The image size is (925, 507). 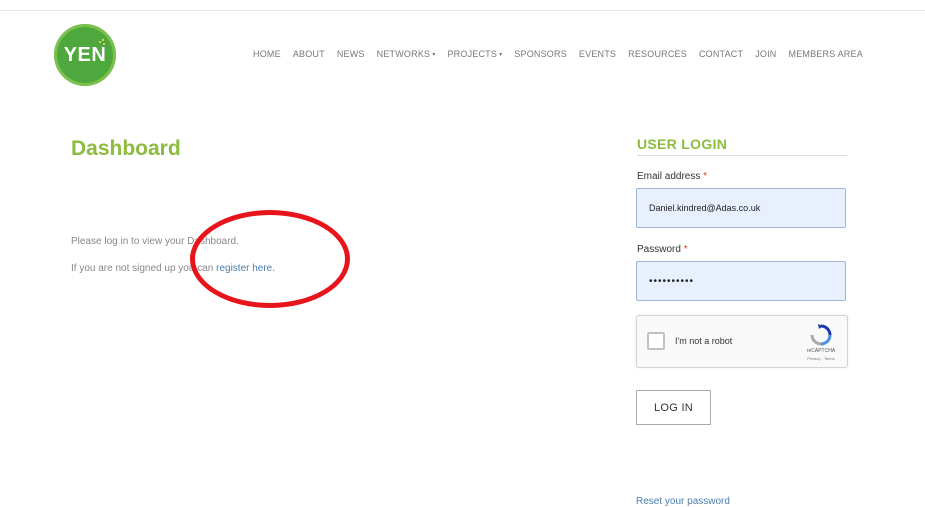 I want to click on login-prompt-text: Please log in to view your Dashboard., so click(x=155, y=241).